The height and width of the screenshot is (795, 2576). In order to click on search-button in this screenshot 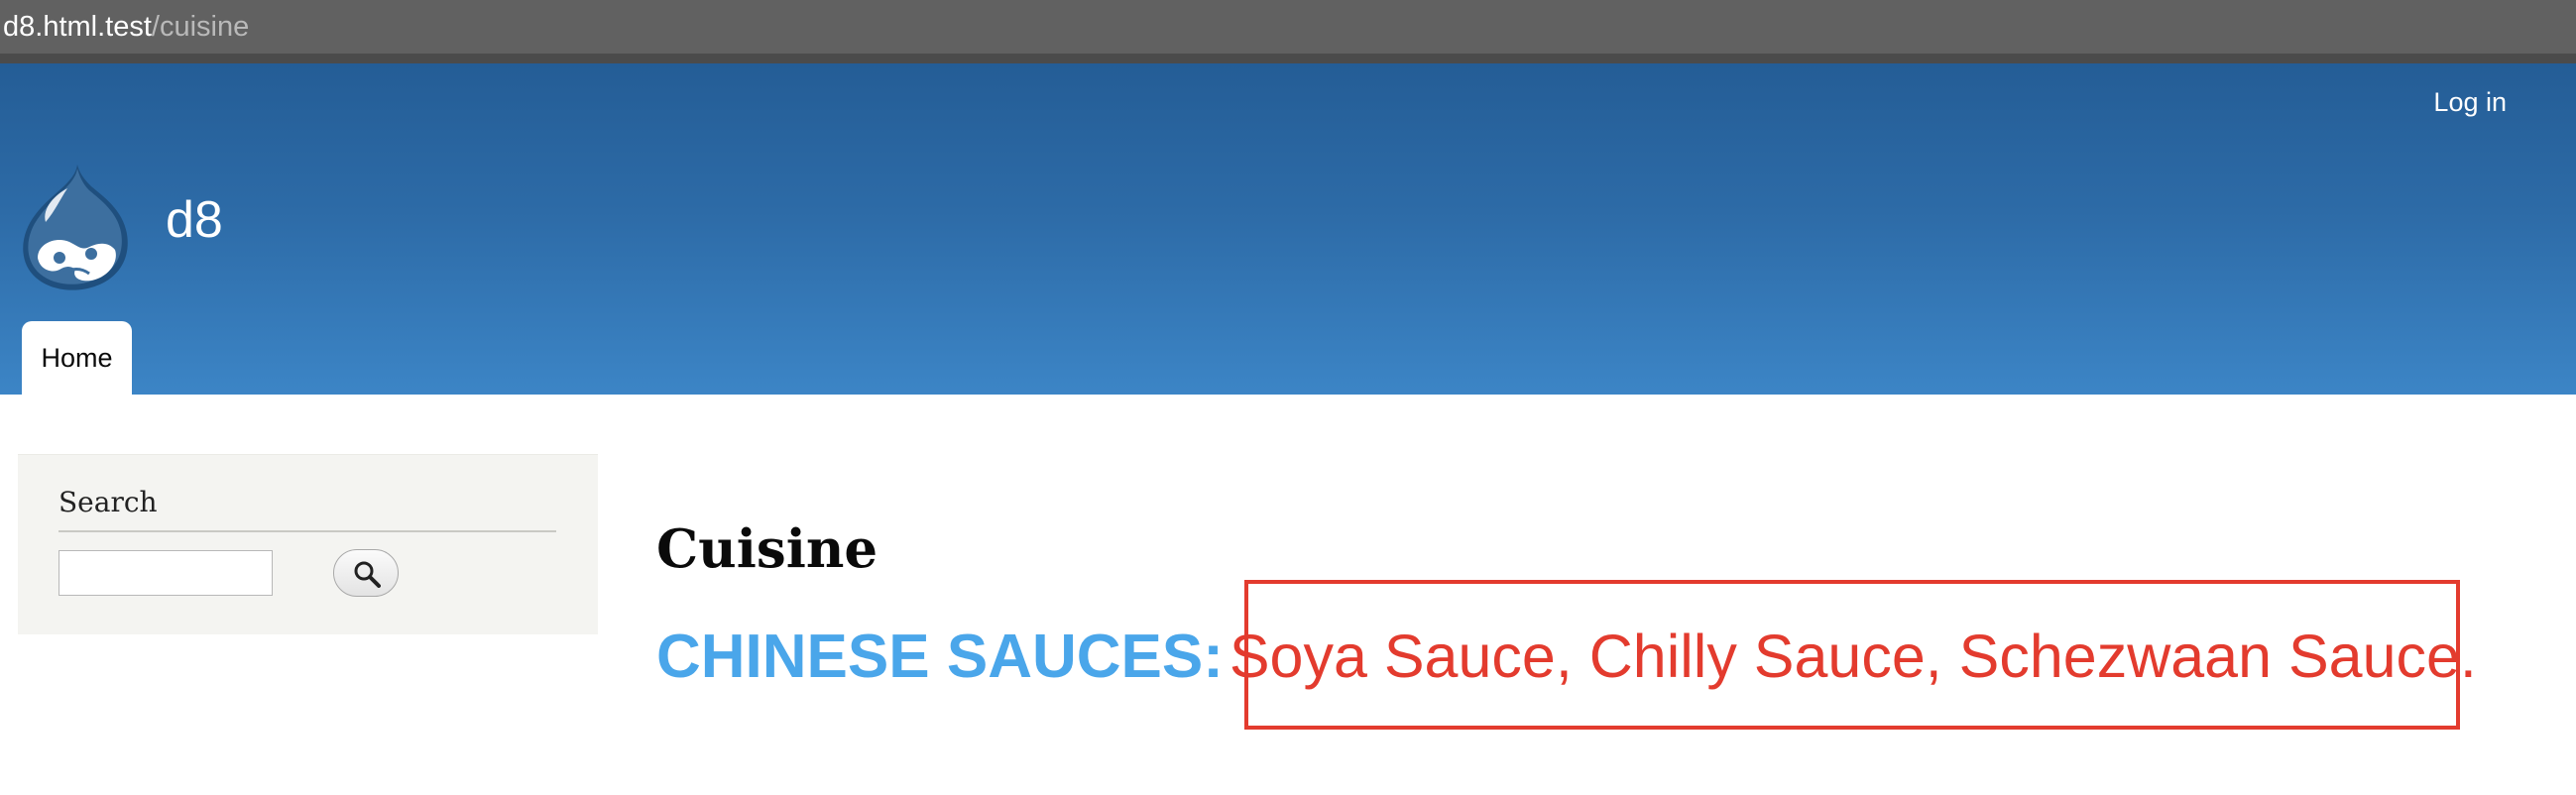, I will do `click(366, 573)`.